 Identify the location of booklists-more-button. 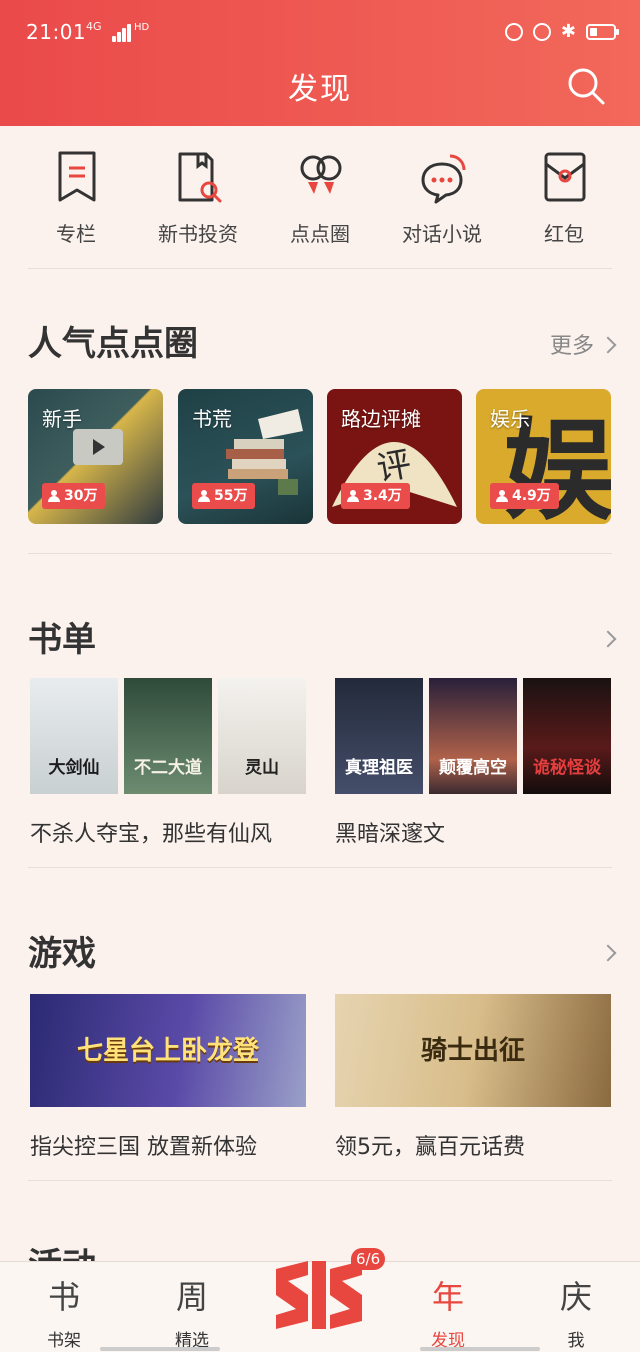
(605, 640).